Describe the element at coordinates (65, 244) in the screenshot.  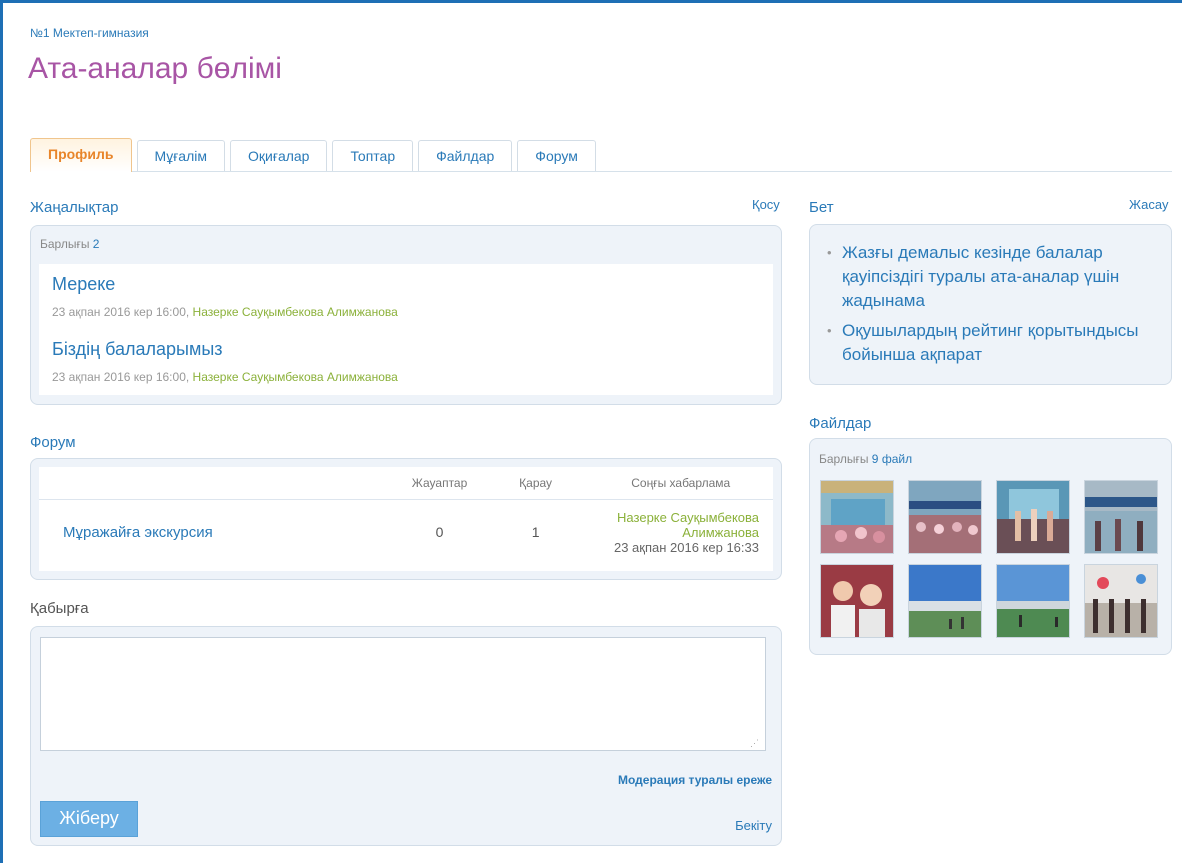
I see `news-count-label: Барлығы` at that location.